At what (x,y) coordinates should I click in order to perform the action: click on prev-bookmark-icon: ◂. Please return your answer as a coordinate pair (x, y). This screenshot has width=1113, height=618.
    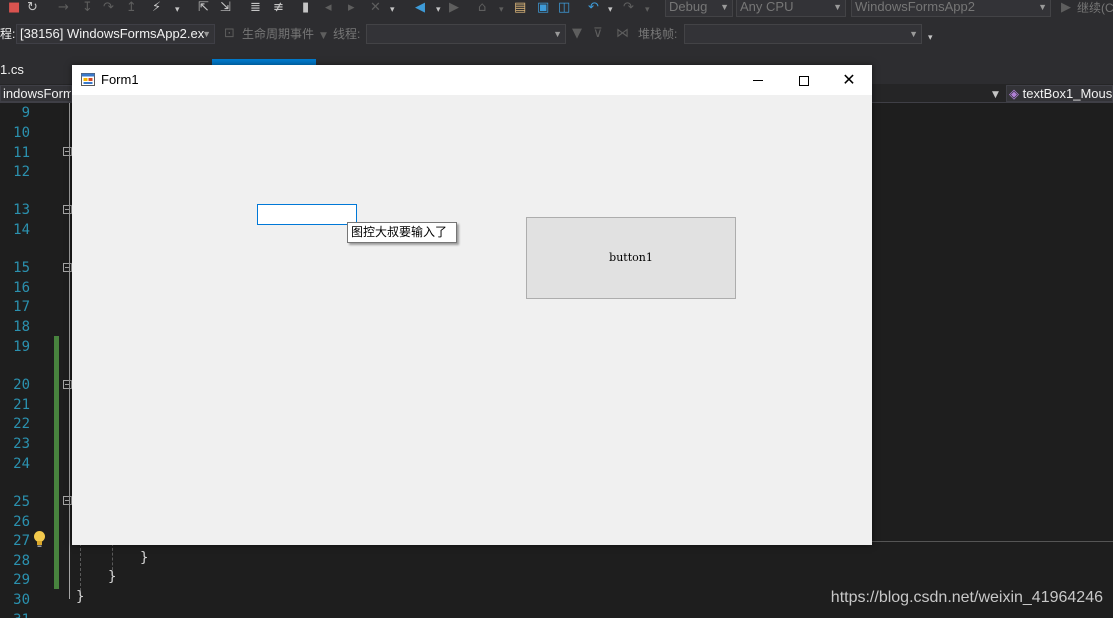
    Looking at the image, I should click on (328, 8).